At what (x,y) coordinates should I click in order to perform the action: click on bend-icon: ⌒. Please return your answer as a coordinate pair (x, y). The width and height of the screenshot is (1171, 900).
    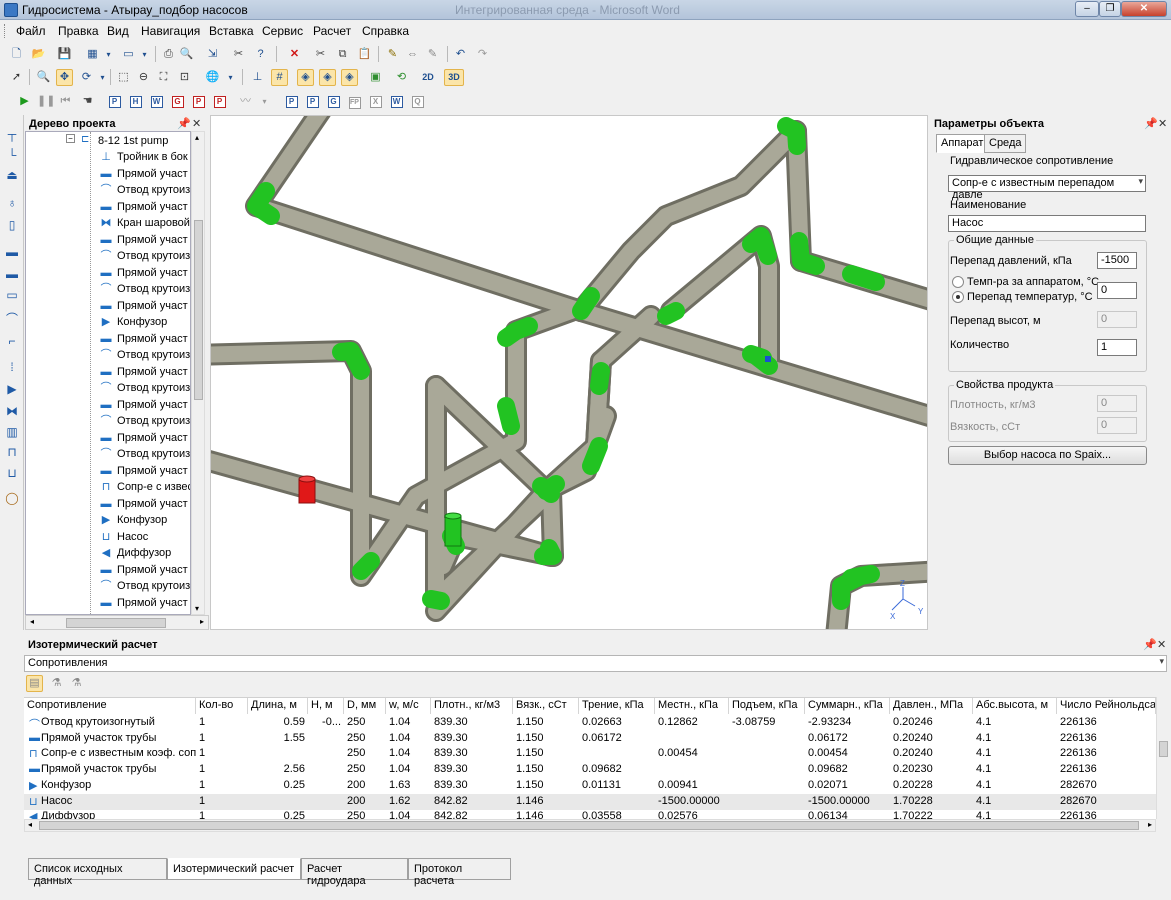
    Looking at the image, I should click on (12, 319).